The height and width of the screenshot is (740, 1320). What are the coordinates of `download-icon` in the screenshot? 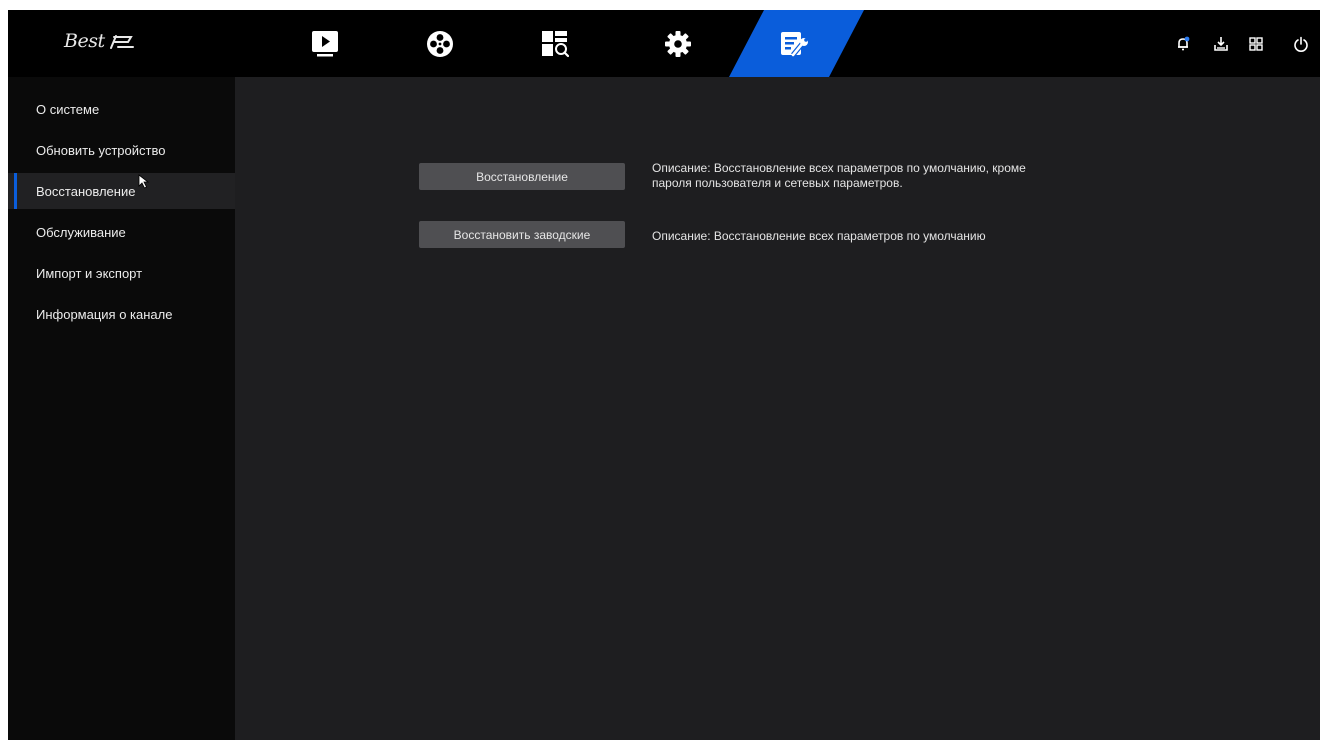 It's located at (1221, 44).